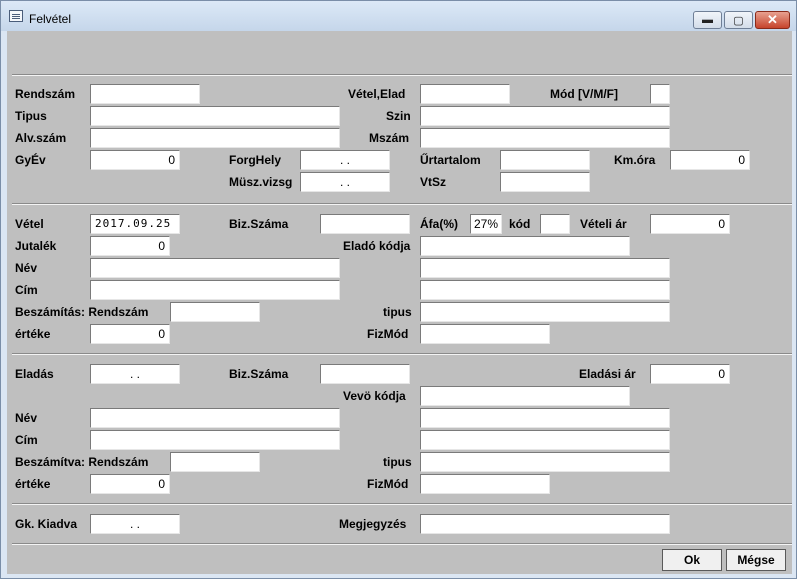 The image size is (797, 579). I want to click on kmora-label: Km.óra, so click(635, 160).